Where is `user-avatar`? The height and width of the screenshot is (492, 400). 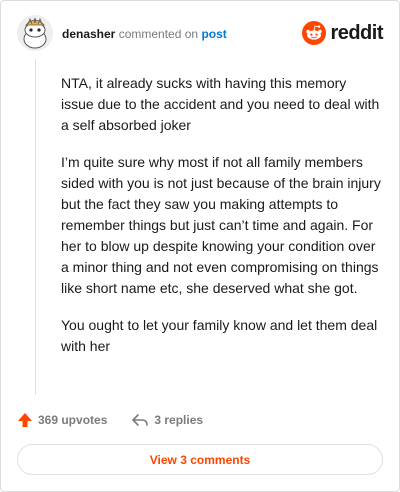 user-avatar is located at coordinates (35, 33).